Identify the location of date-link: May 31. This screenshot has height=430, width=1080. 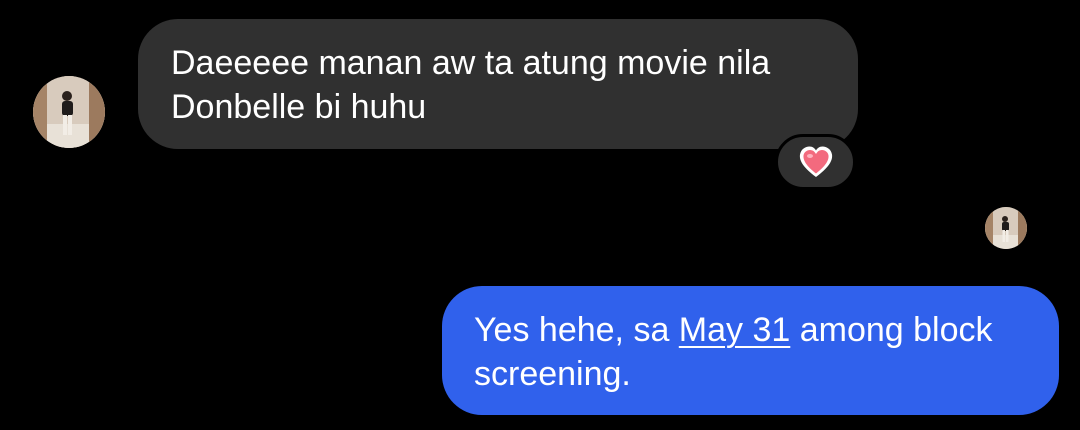
(735, 330).